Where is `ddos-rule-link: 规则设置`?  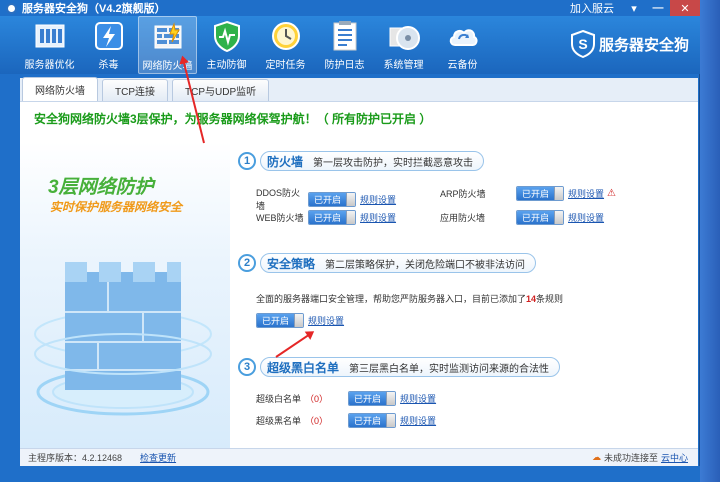 ddos-rule-link: 规则设置 is located at coordinates (378, 199).